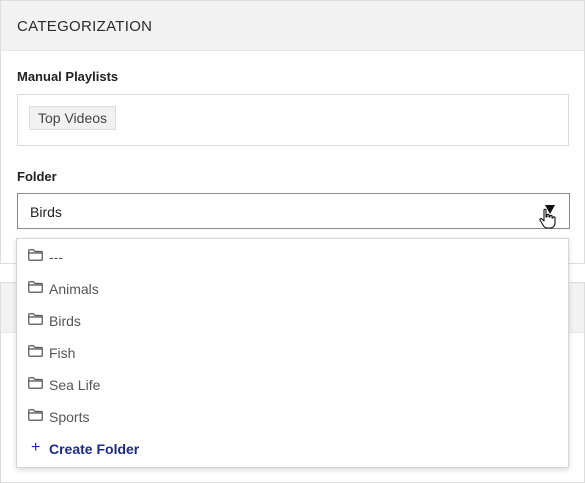  I want to click on folder-option: Fish, so click(292, 352).